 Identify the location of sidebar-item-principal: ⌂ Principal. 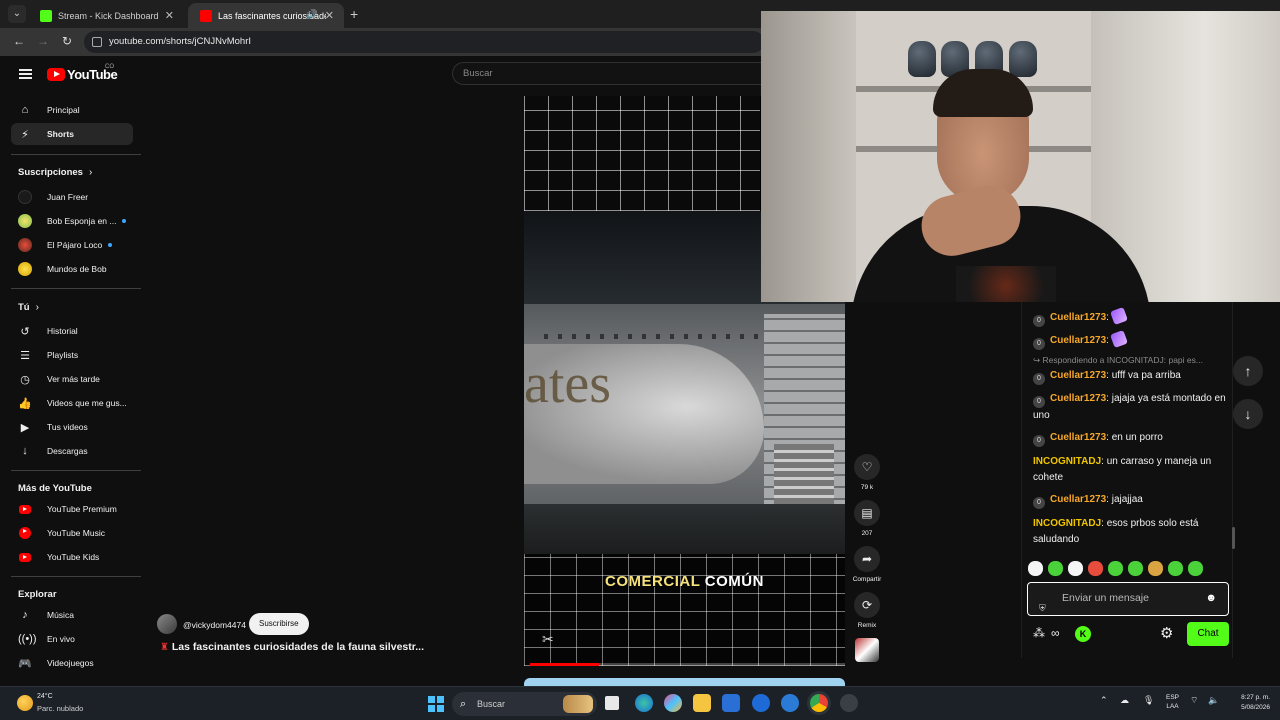
(72, 110).